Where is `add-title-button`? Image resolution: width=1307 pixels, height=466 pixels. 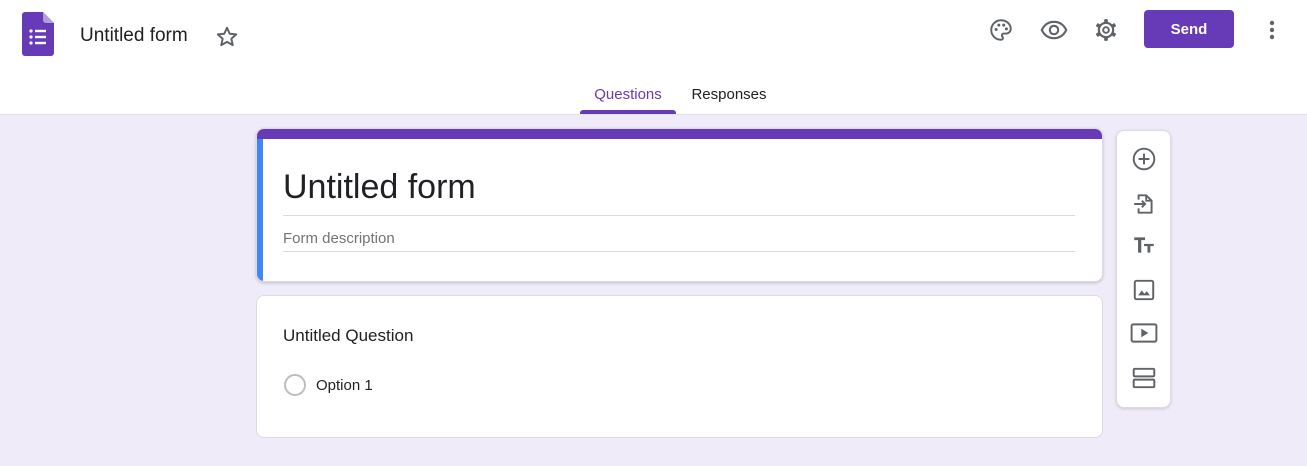
add-title-button is located at coordinates (1144, 245).